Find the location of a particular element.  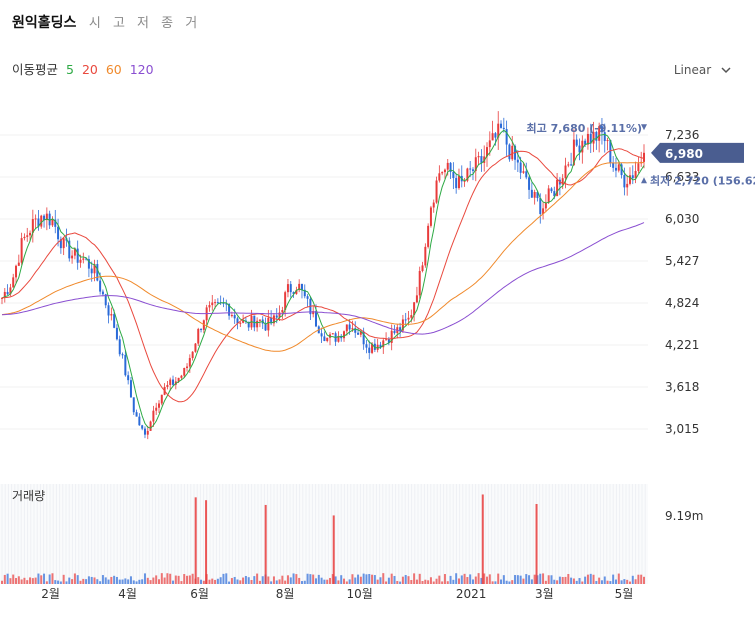

time-axis: 2월 4월 6월 8월 10월 2021 3월 5월 is located at coordinates (337, 594).